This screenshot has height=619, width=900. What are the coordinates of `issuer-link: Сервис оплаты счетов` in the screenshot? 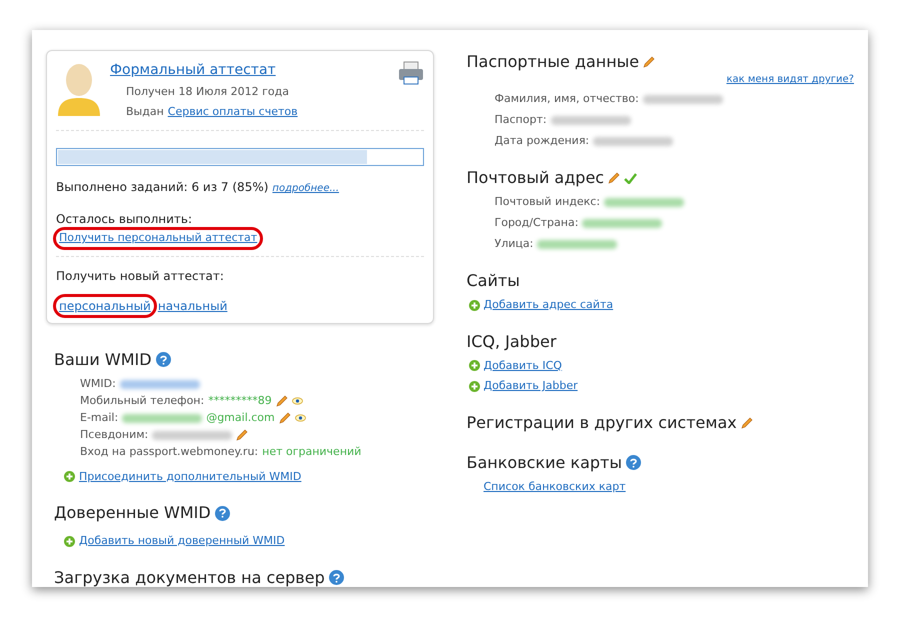 It's located at (233, 112).